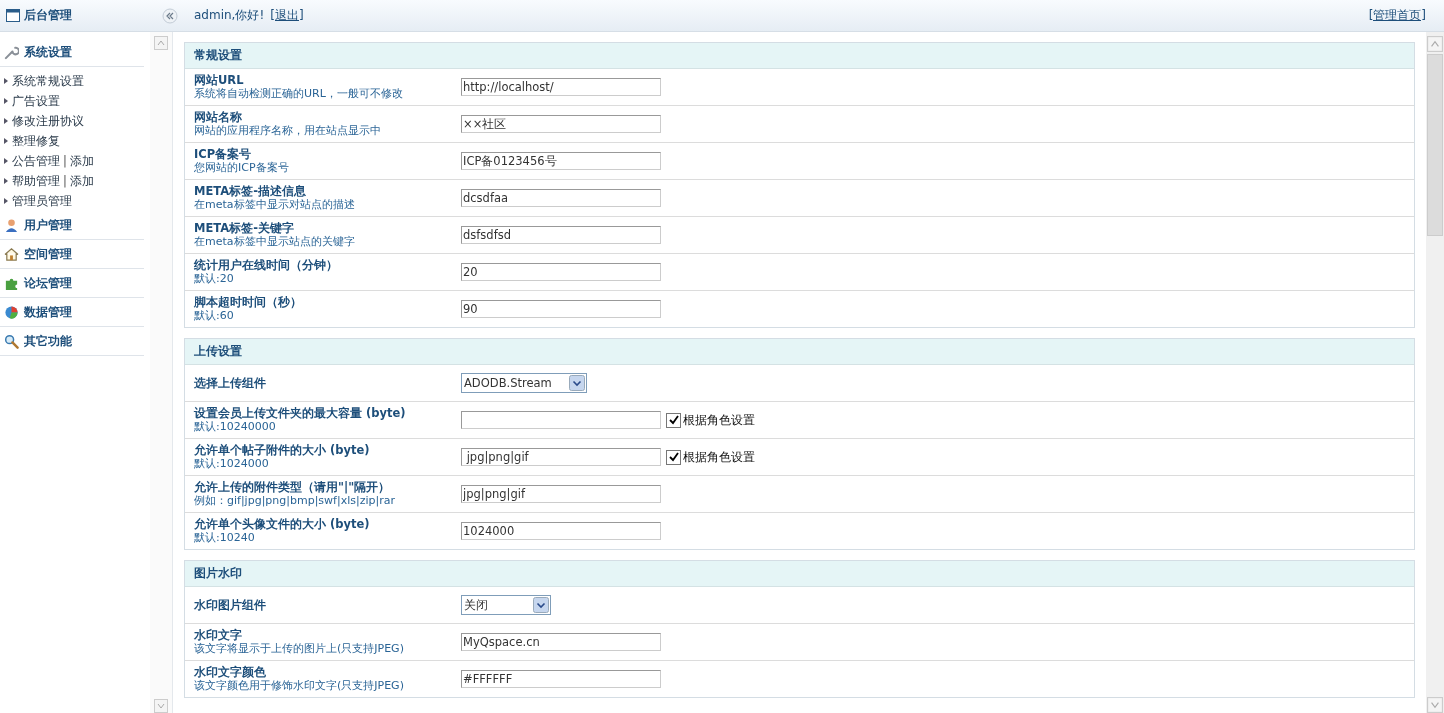 The image size is (1444, 713). What do you see at coordinates (11, 225) in the screenshot?
I see `user-icon` at bounding box center [11, 225].